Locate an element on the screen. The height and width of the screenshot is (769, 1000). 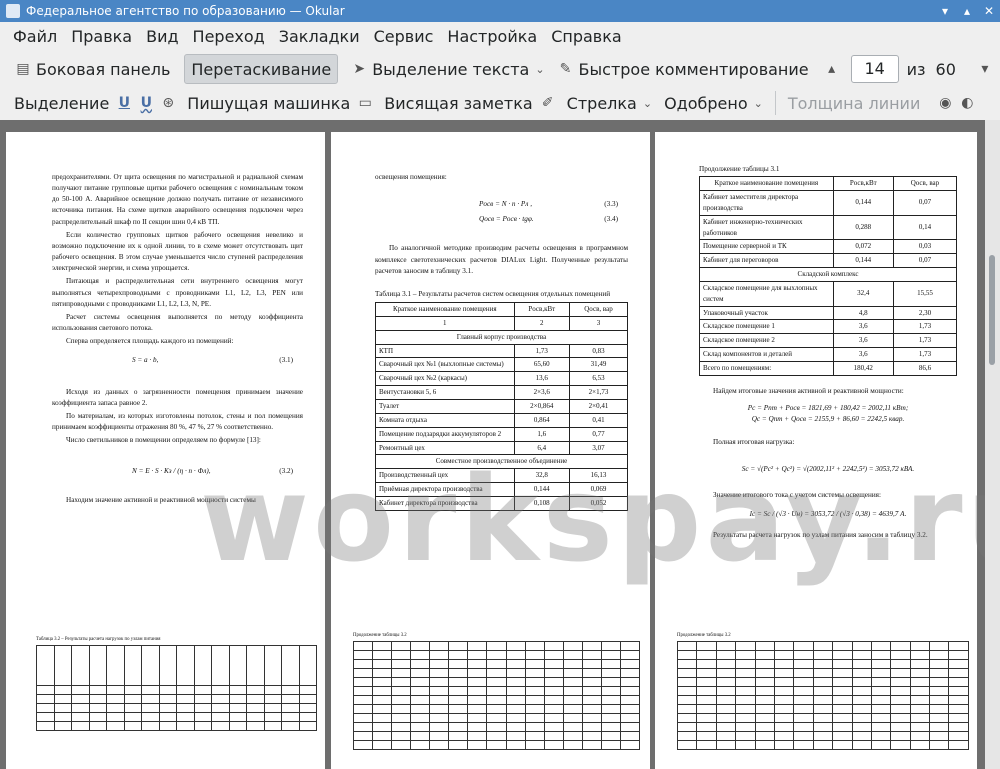
menu-settings: Настройка is located at coordinates (492, 36).